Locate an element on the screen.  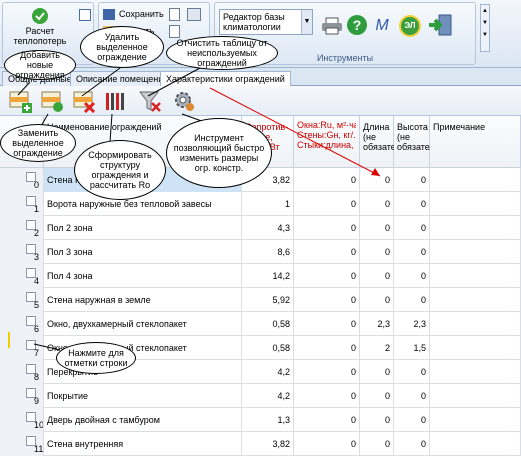
replace-row-icon is located at coordinates (52, 101).